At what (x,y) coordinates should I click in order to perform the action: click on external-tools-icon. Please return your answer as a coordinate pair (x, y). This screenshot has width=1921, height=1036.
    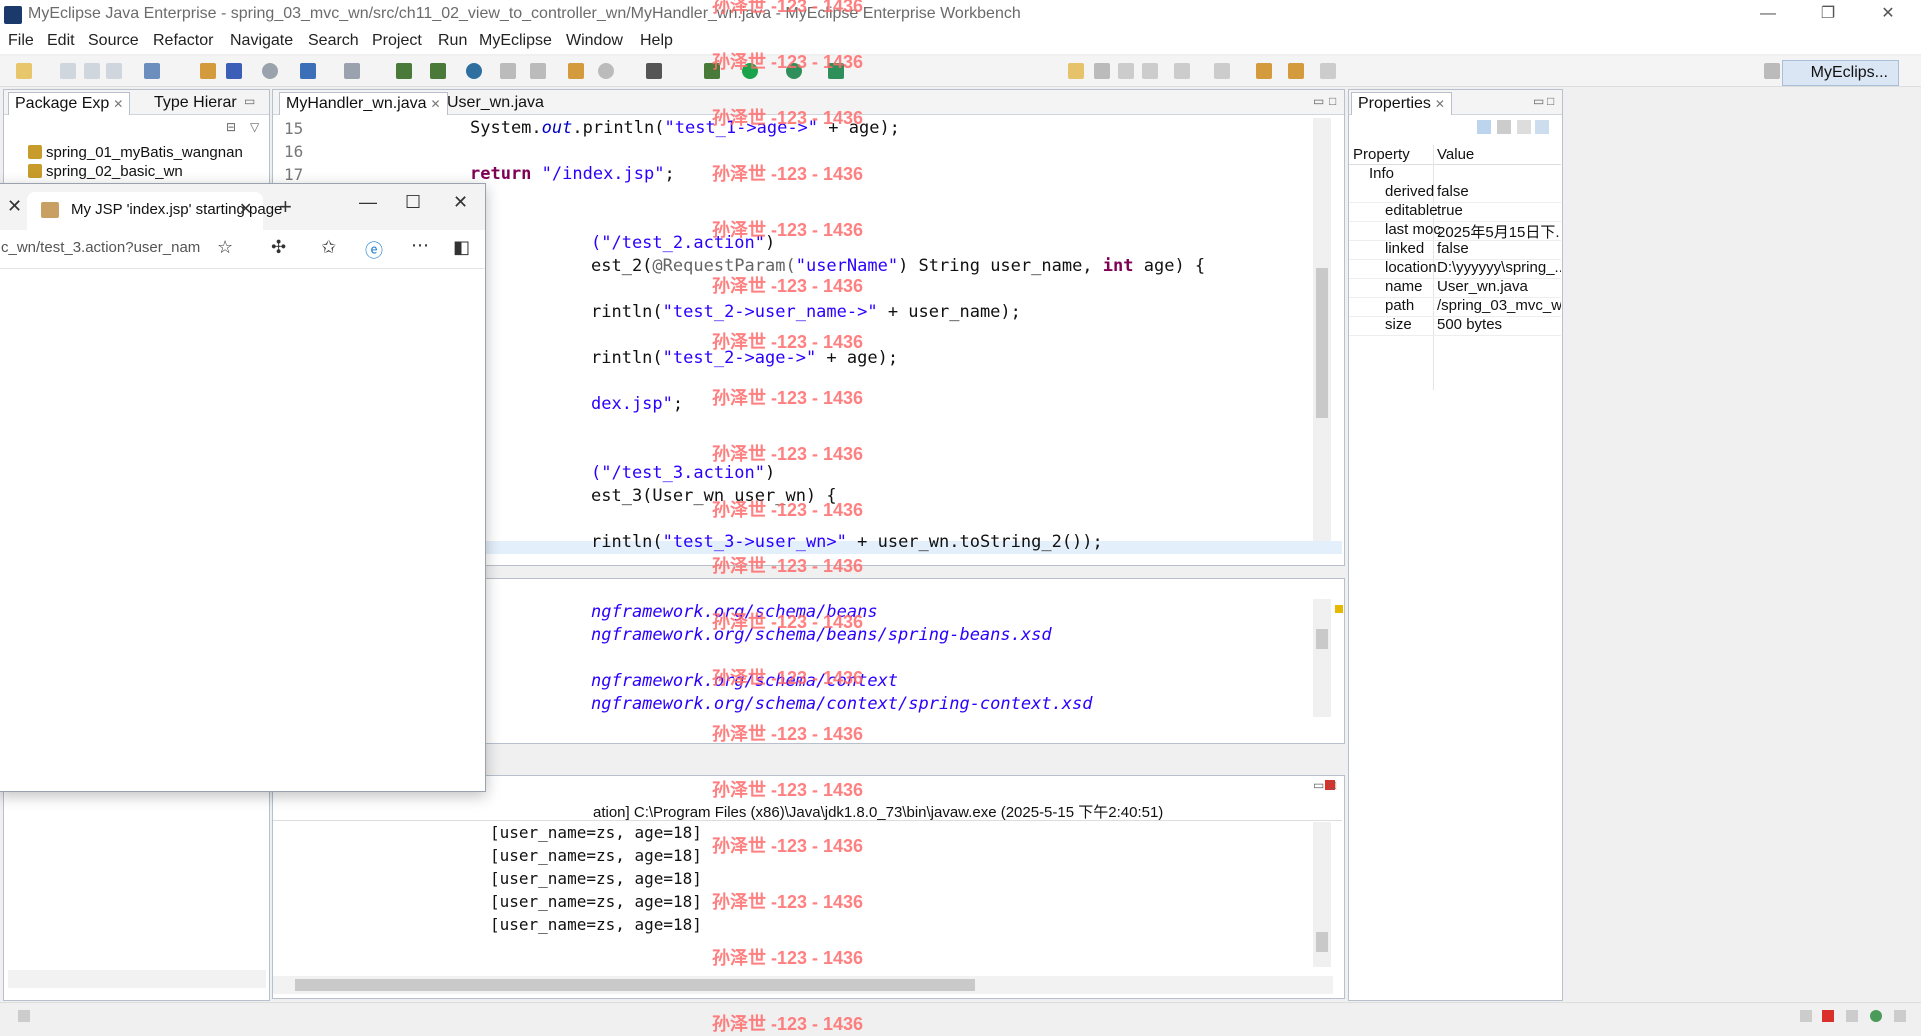
    Looking at the image, I should click on (836, 71).